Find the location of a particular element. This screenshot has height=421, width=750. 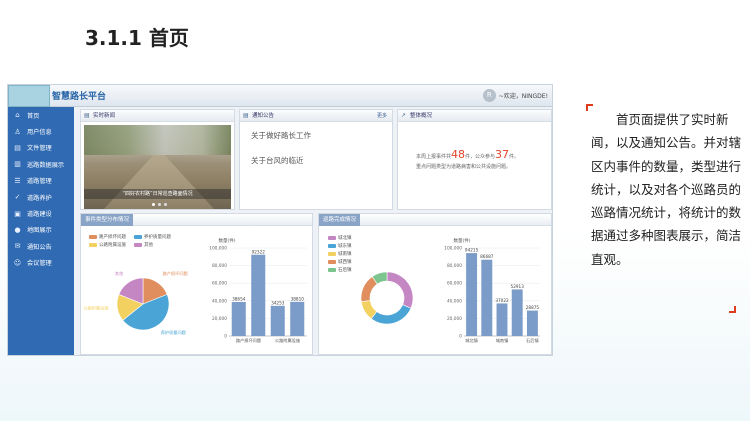

bar-value-label: 94215 is located at coordinates (472, 250).